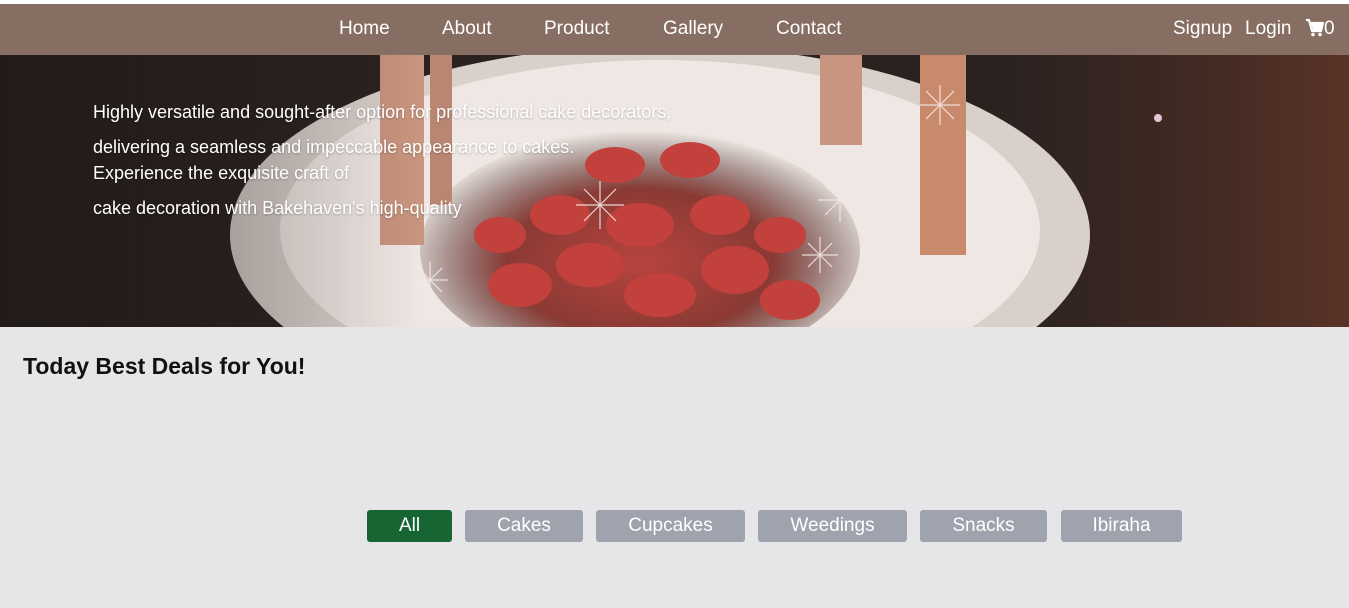 This screenshot has height=608, width=1349. What do you see at coordinates (670, 526) in the screenshot?
I see `filter-cupcakes-button: Cupcakes` at bounding box center [670, 526].